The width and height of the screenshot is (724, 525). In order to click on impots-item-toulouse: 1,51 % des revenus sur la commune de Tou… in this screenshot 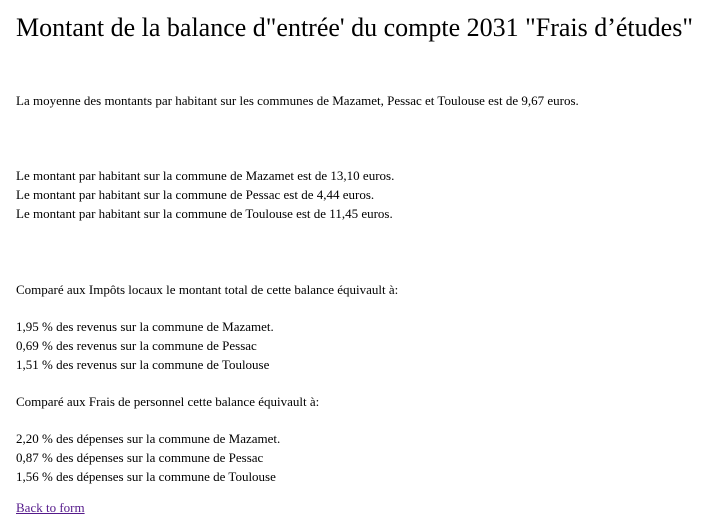, I will do `click(143, 364)`.